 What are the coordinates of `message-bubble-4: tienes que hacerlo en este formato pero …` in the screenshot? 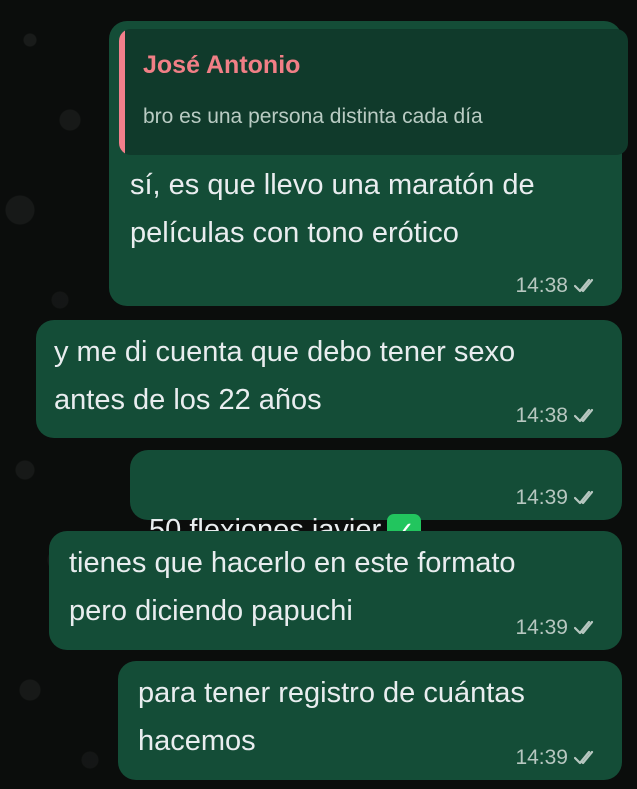 It's located at (335, 590).